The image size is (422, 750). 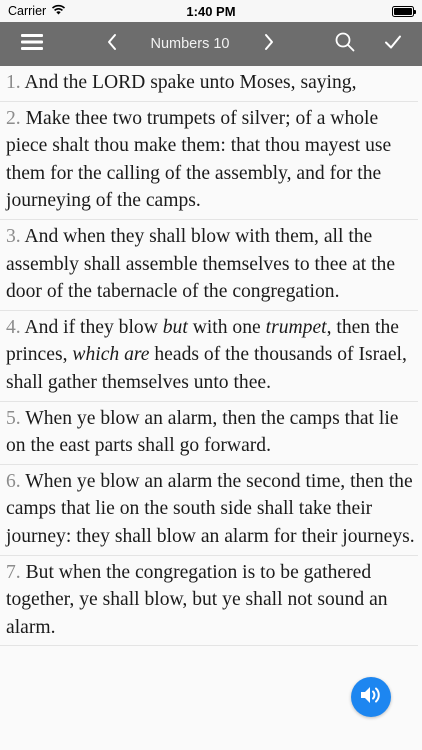 I want to click on speaker-icon, so click(x=371, y=697).